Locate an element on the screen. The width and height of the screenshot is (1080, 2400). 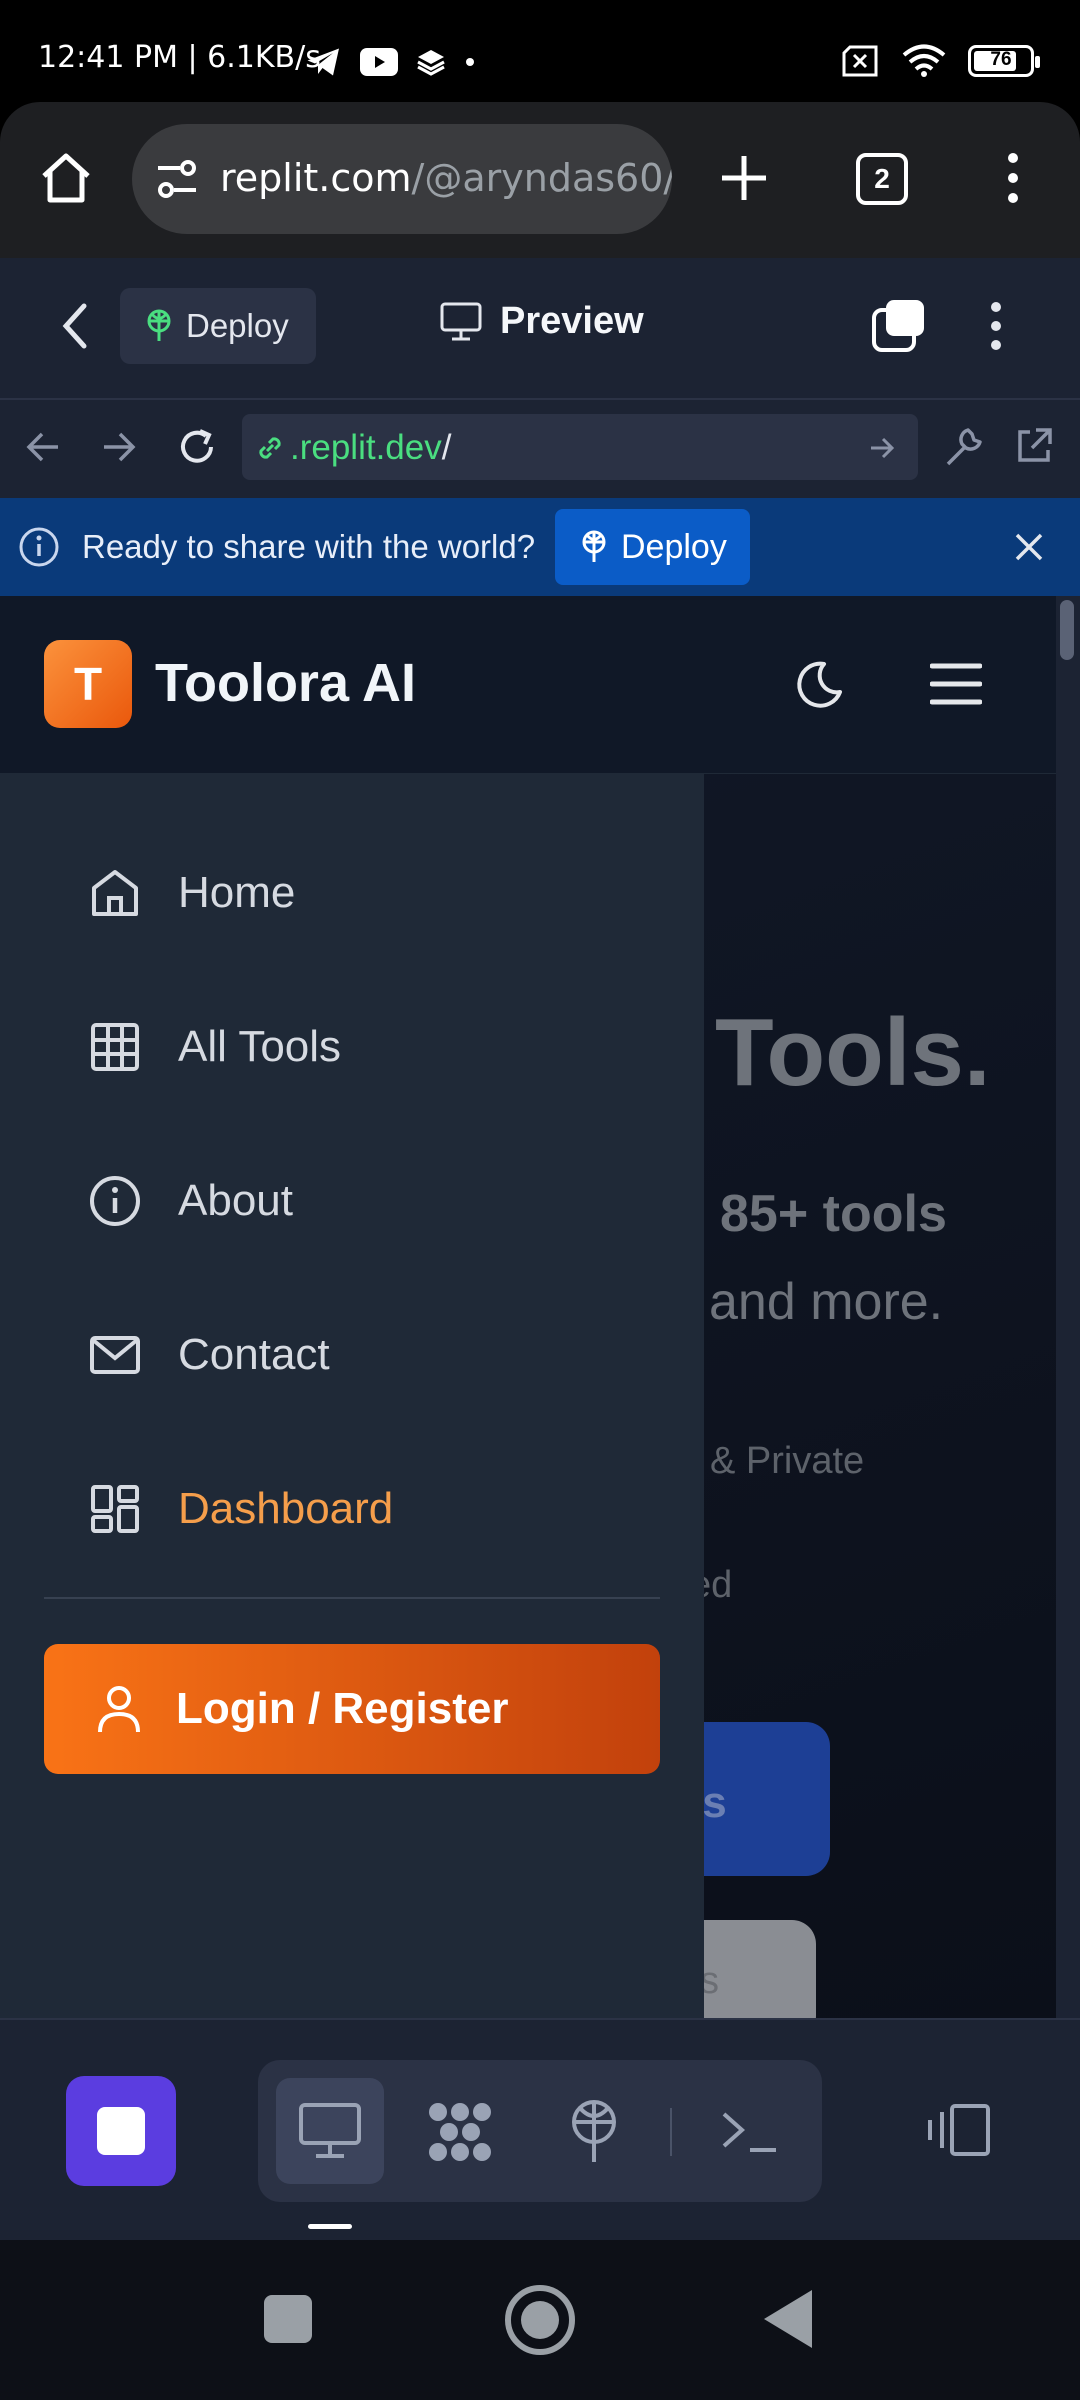
open-new-tab-button is located at coordinates (1034, 446).